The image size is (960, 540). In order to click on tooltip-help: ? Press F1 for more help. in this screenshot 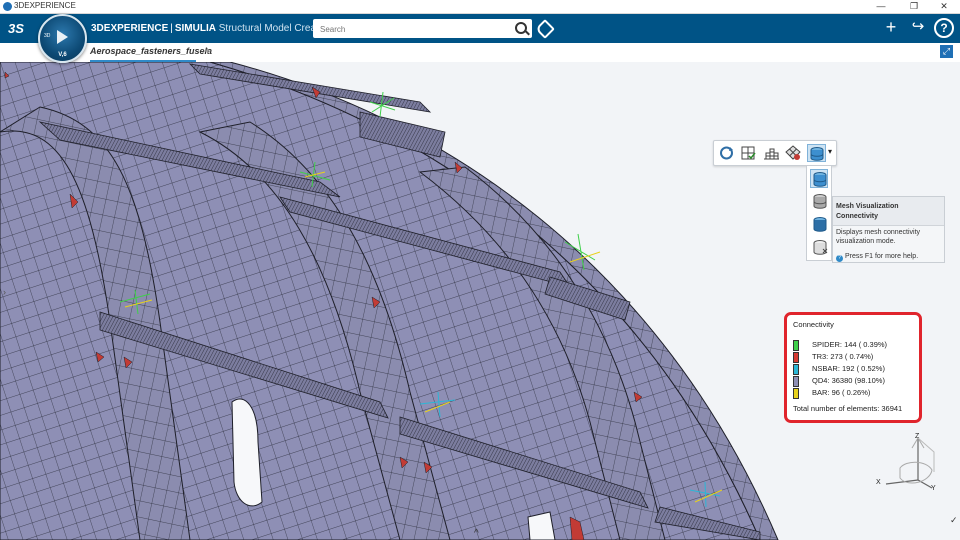, I will do `click(877, 257)`.